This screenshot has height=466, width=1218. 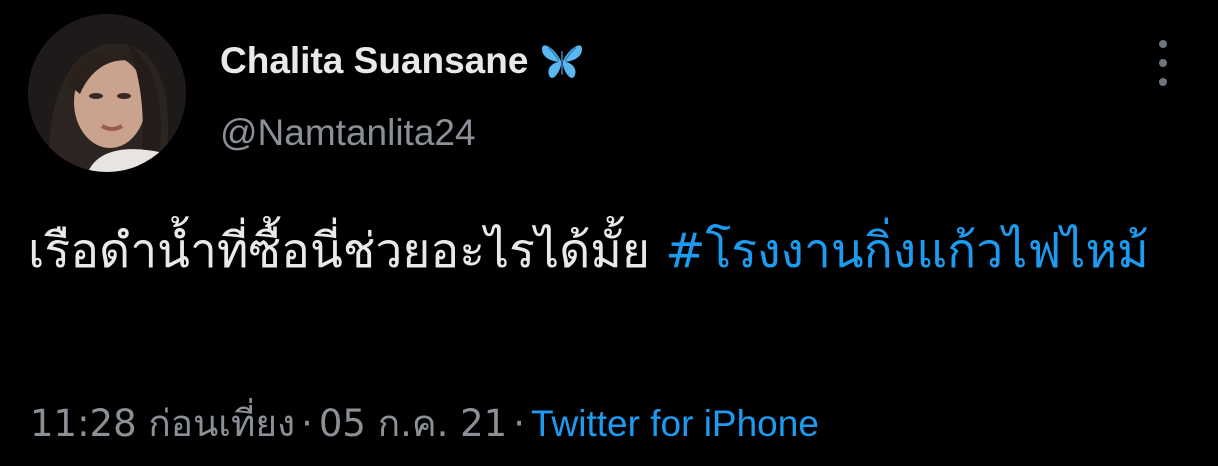 I want to click on avatar, so click(x=107, y=93).